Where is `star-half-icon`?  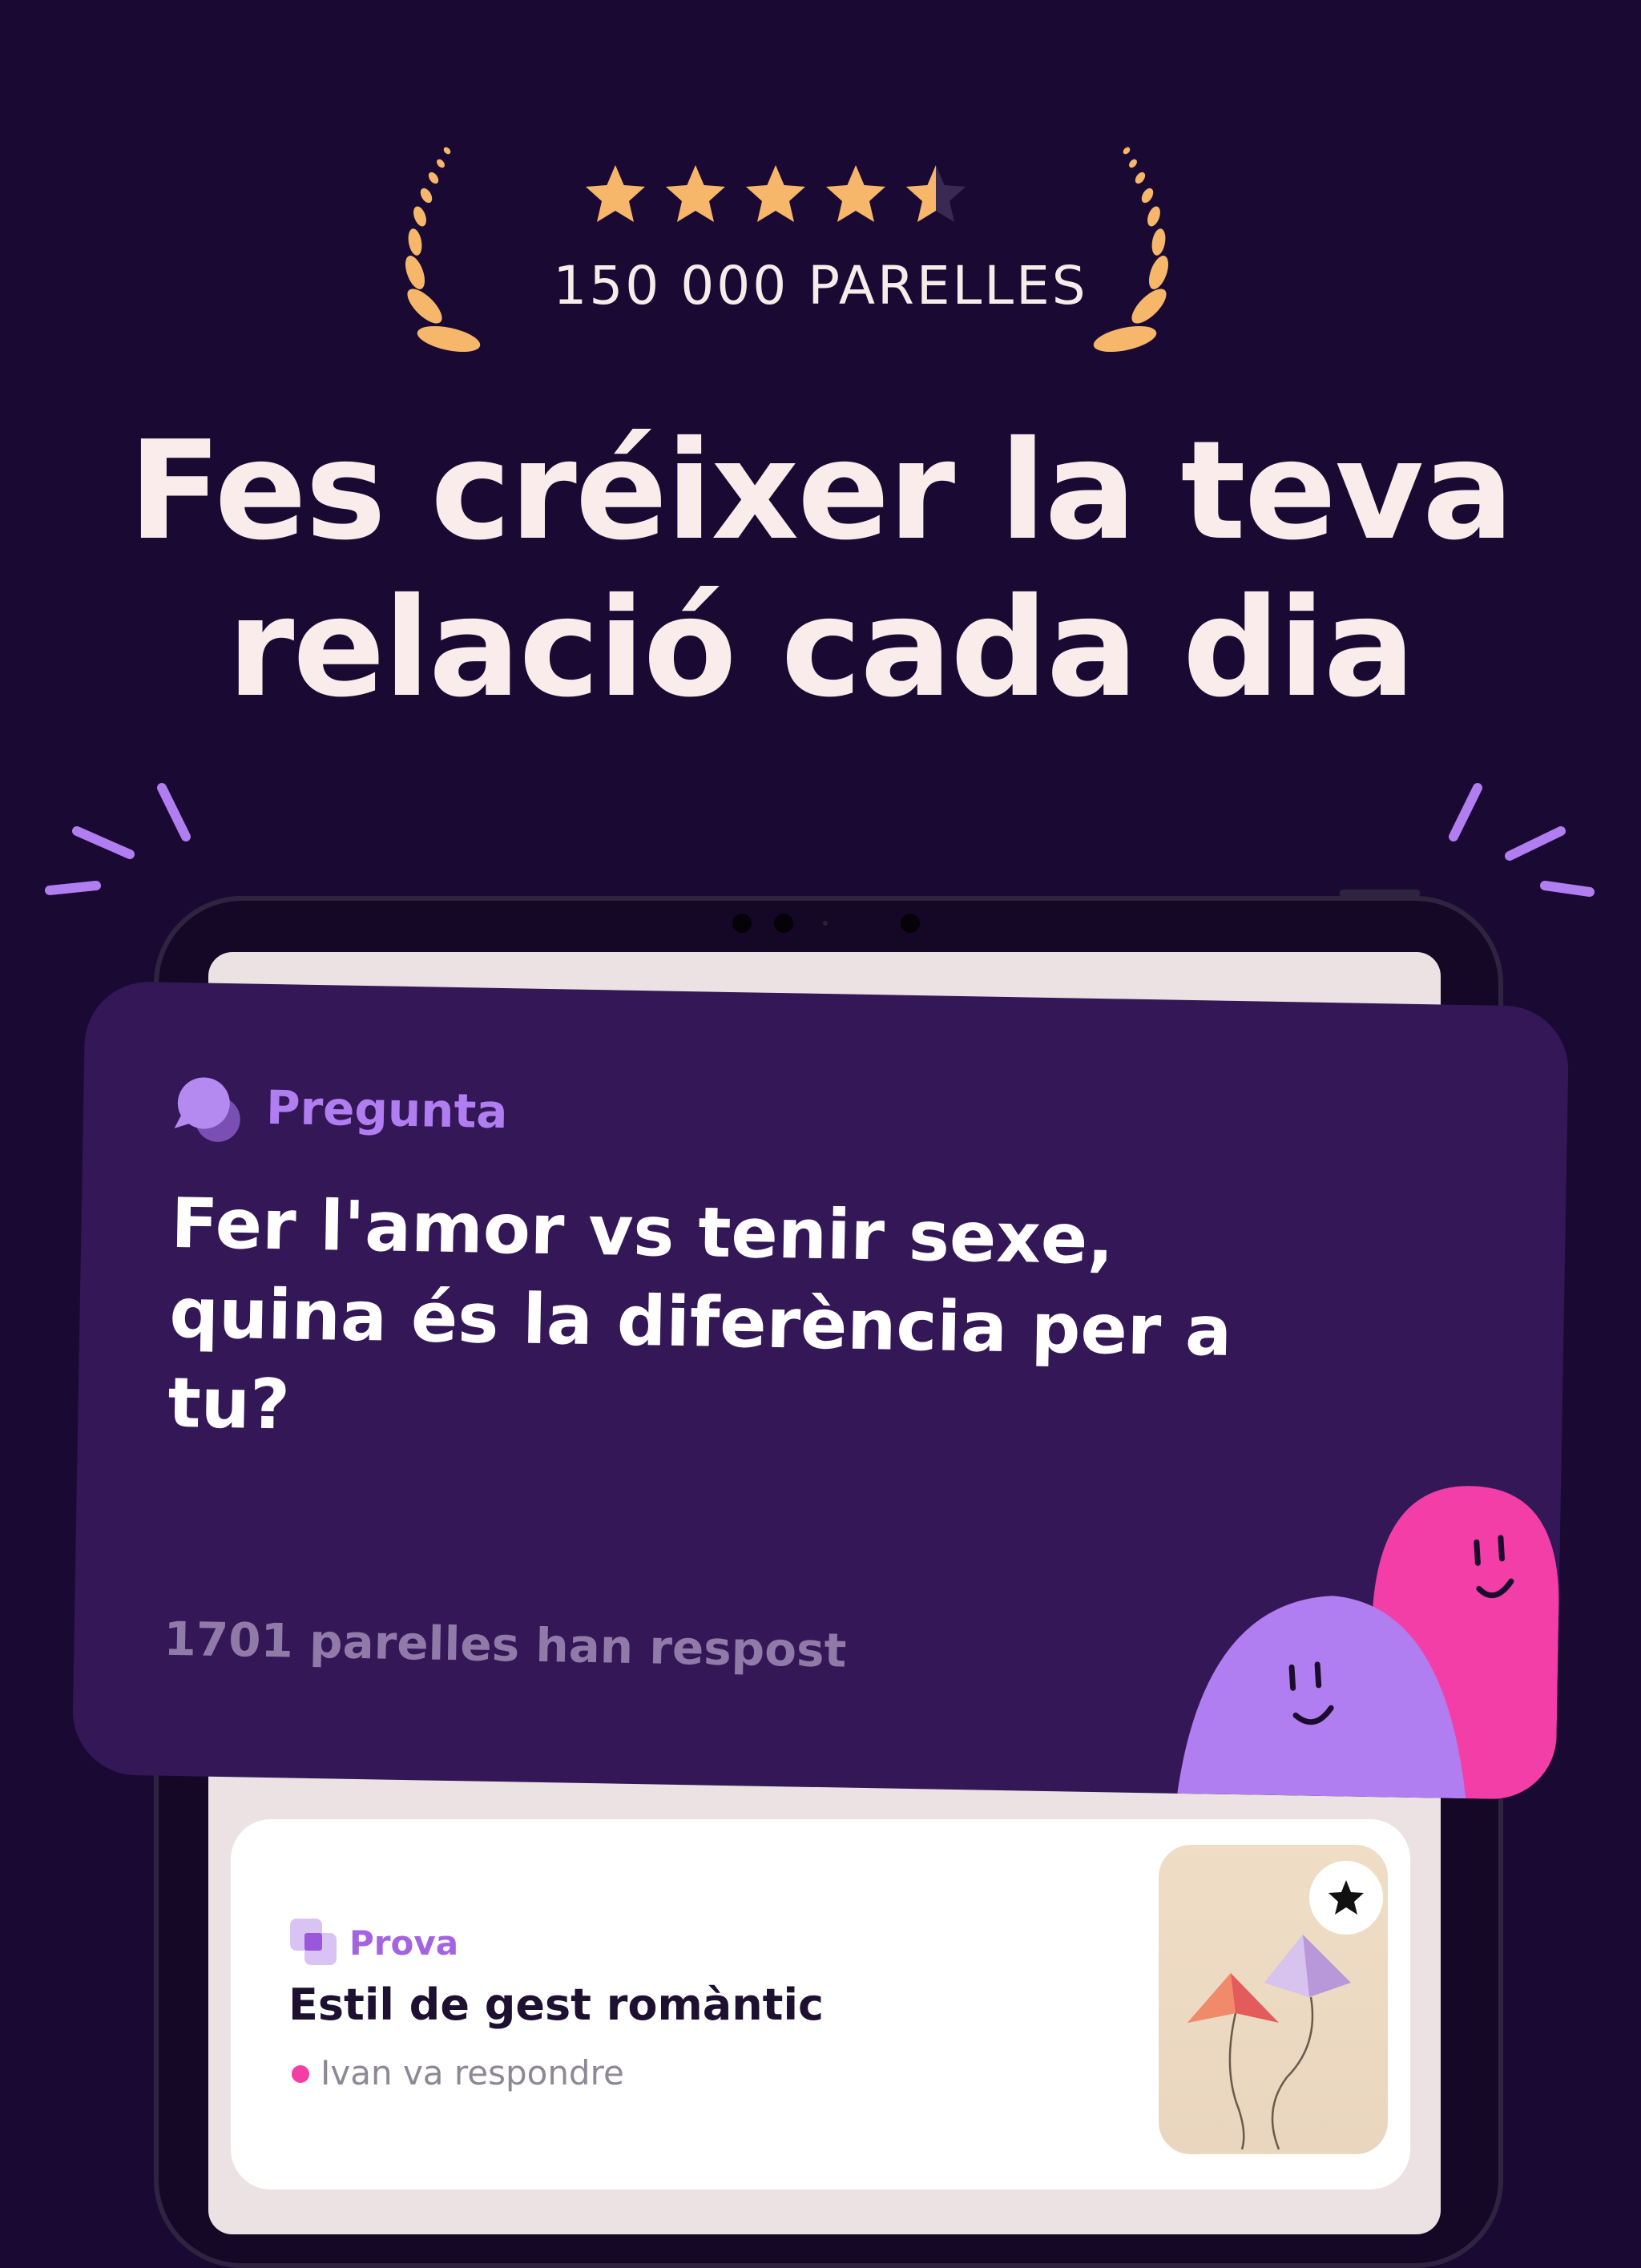
star-half-icon is located at coordinates (936, 193).